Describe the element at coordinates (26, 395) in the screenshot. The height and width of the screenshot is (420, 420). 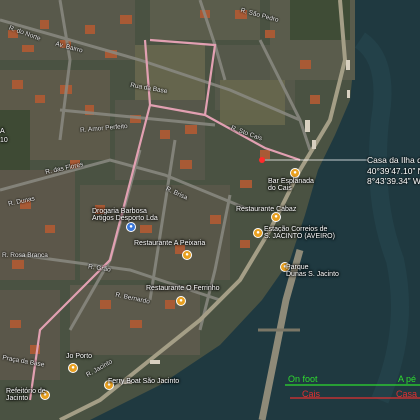
I see `poi-label-refeitorio: Refeitório de Jacinto` at that location.